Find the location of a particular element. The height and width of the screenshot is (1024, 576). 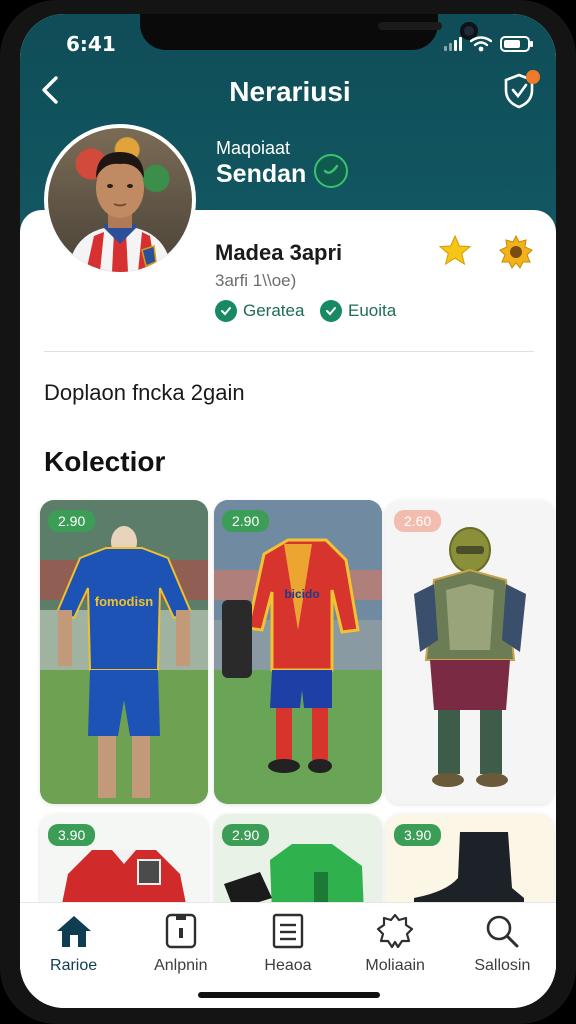

status-time: 6:41 is located at coordinates (91, 44).